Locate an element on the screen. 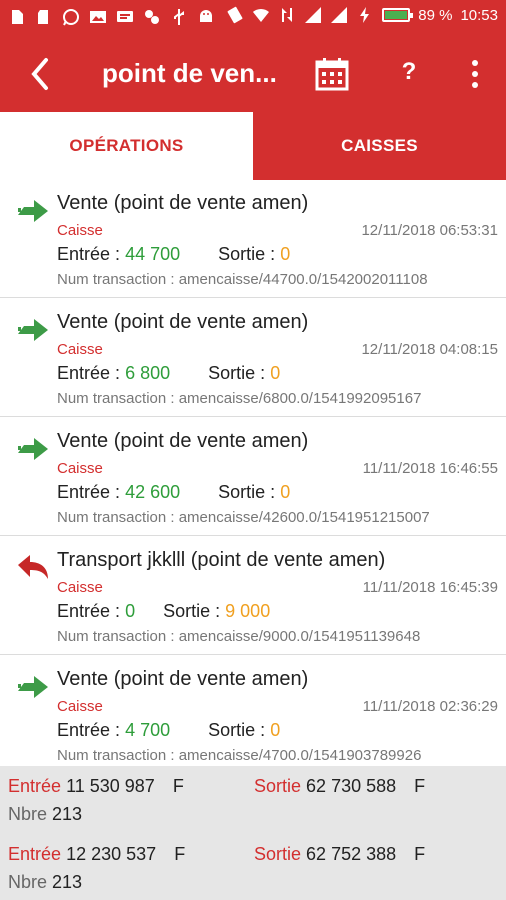 Image resolution: width=506 pixels, height=900 pixels. operation-date: 12/11/2018 06:53:31 is located at coordinates (429, 230).